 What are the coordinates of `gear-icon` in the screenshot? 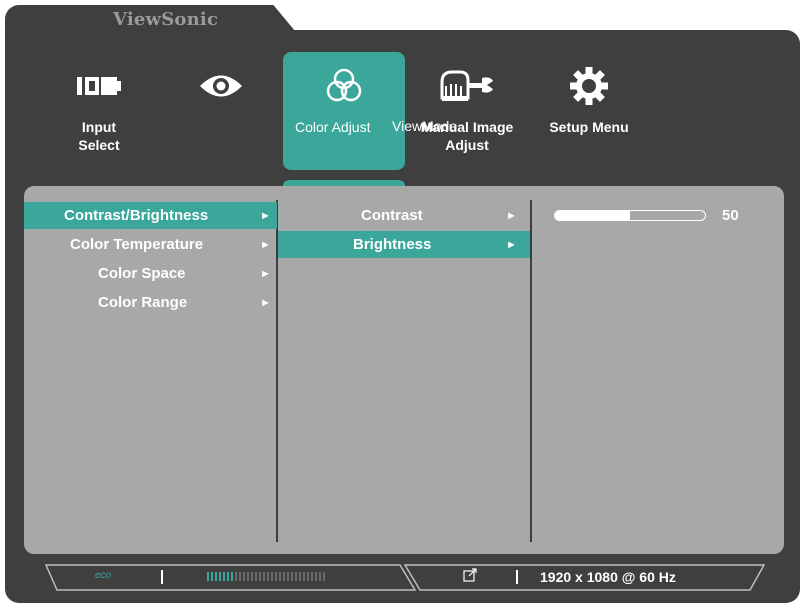 It's located at (589, 86).